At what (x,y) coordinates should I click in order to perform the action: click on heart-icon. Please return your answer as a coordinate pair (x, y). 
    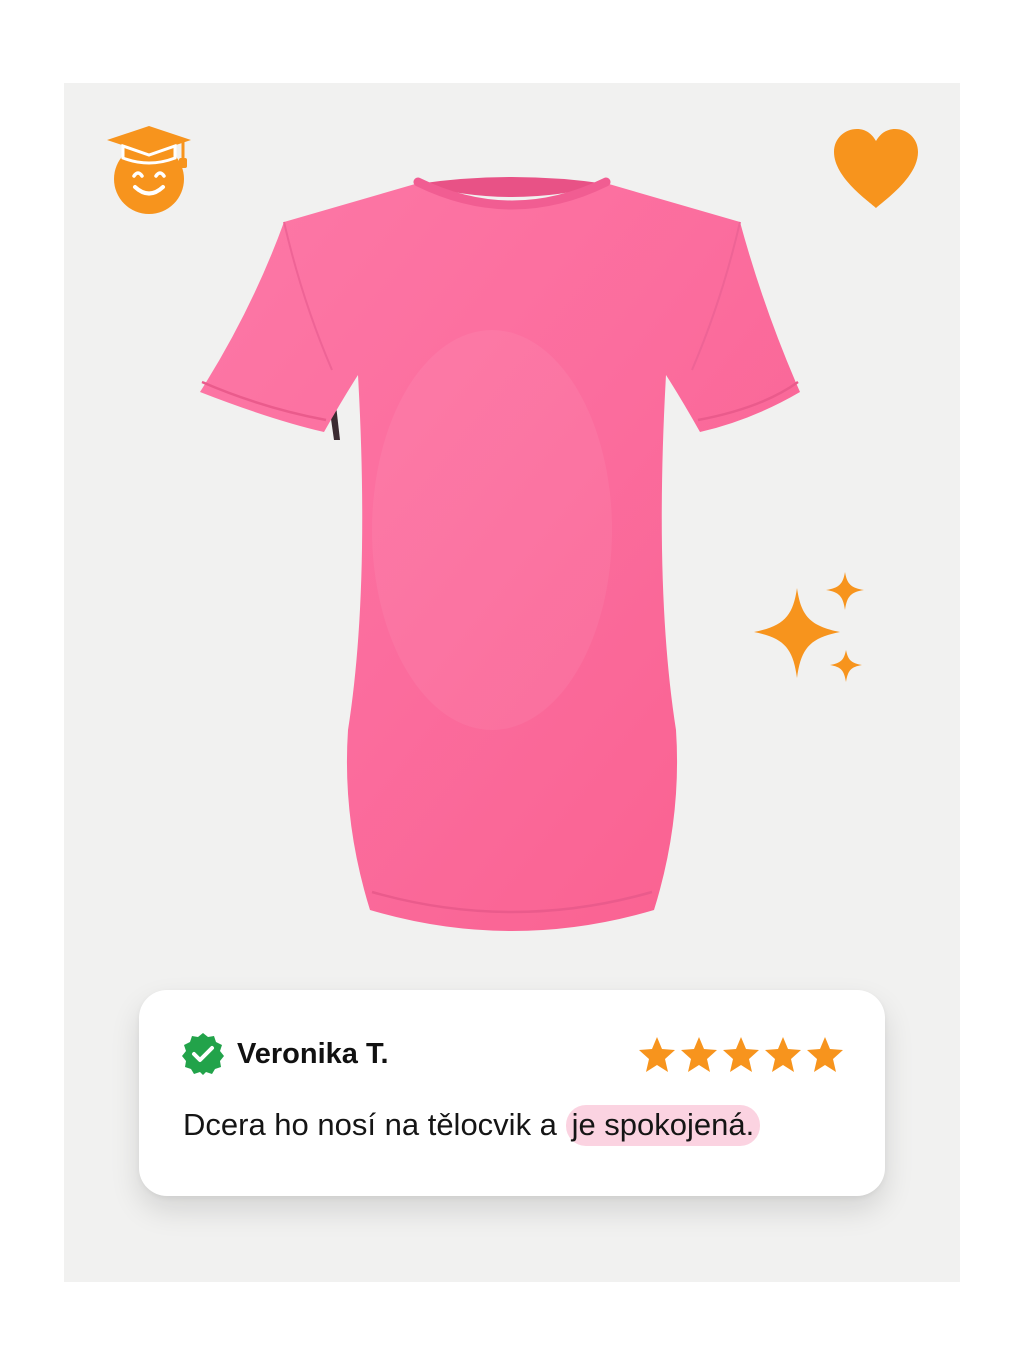
    Looking at the image, I should click on (876, 168).